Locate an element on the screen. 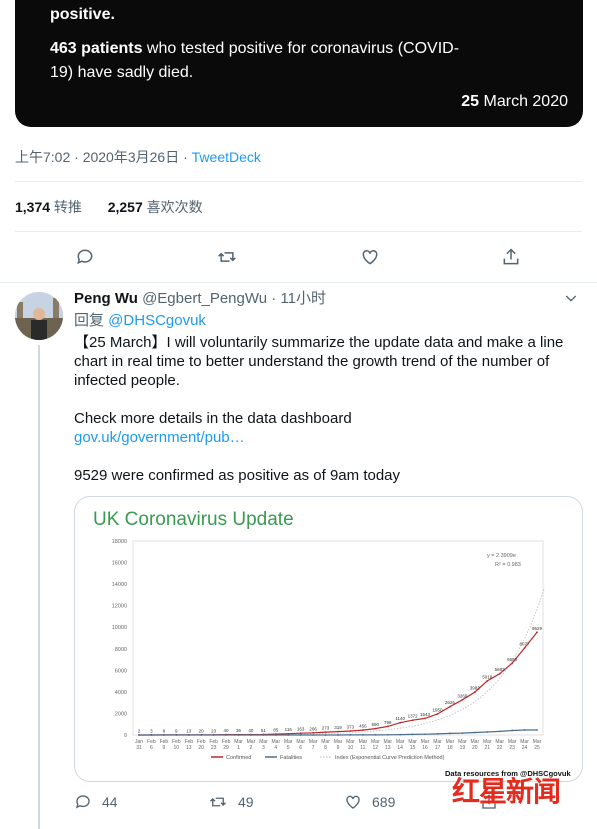 This screenshot has width=597, height=829. y-tick-label: 0 is located at coordinates (125, 736).